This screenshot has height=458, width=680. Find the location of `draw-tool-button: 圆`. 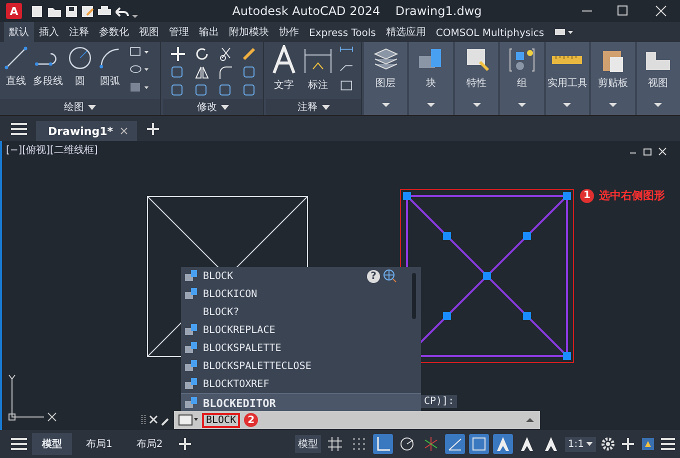

draw-tool-button: 圆 is located at coordinates (80, 66).